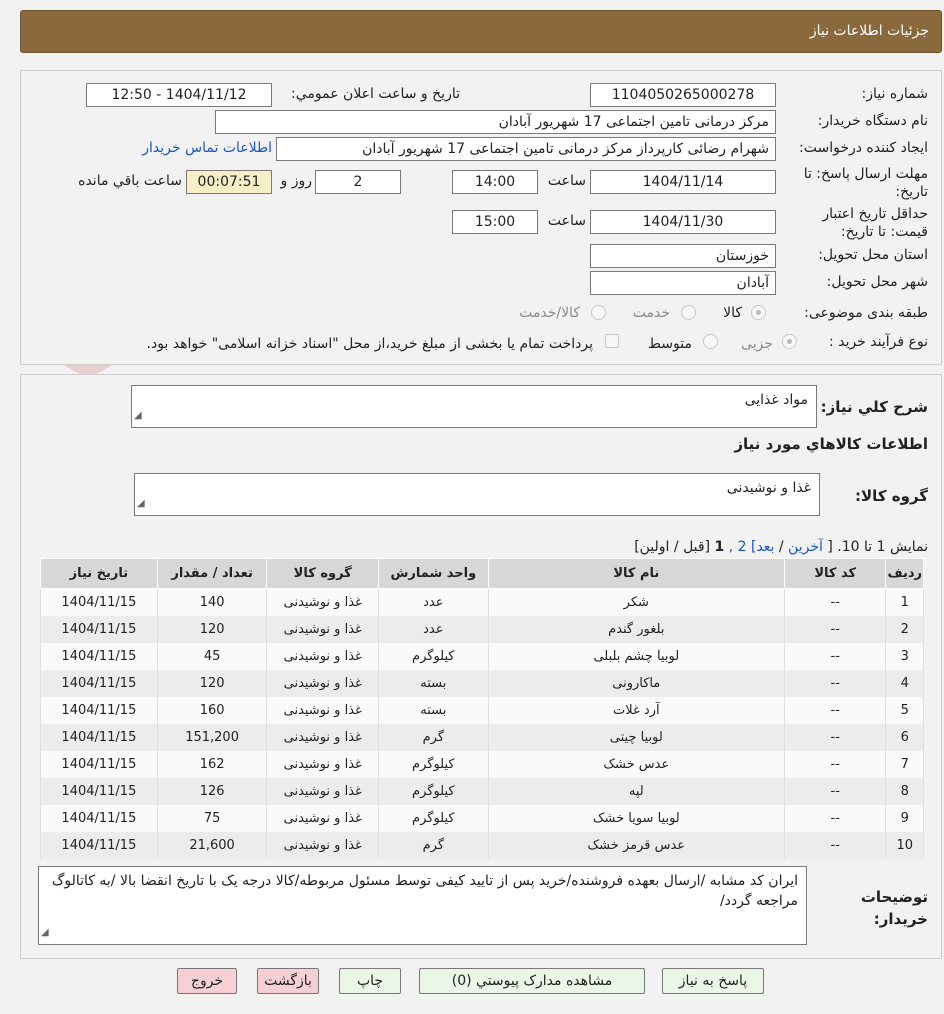 The image size is (944, 1014). Describe the element at coordinates (904, 764) in the screenshot. I see `cell-row-no: 7` at that location.